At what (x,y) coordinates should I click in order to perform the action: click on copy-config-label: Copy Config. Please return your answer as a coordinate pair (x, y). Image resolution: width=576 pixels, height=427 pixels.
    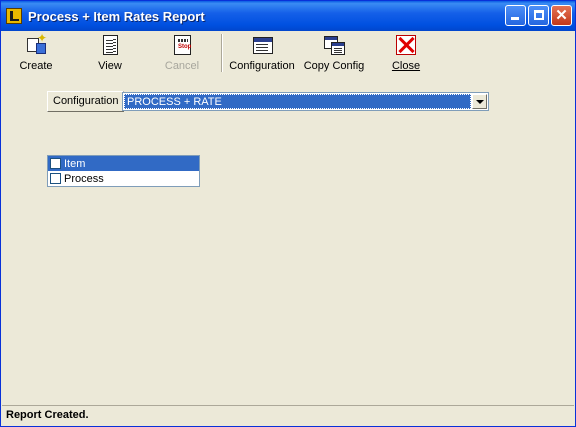
    Looking at the image, I should click on (334, 66).